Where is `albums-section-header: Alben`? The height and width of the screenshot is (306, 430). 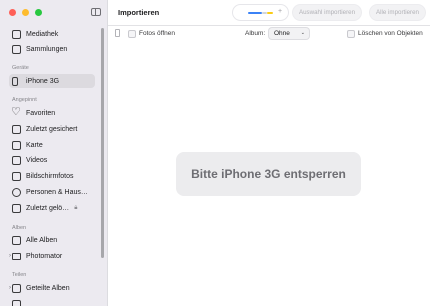
albums-section-header: Alben is located at coordinates (19, 228).